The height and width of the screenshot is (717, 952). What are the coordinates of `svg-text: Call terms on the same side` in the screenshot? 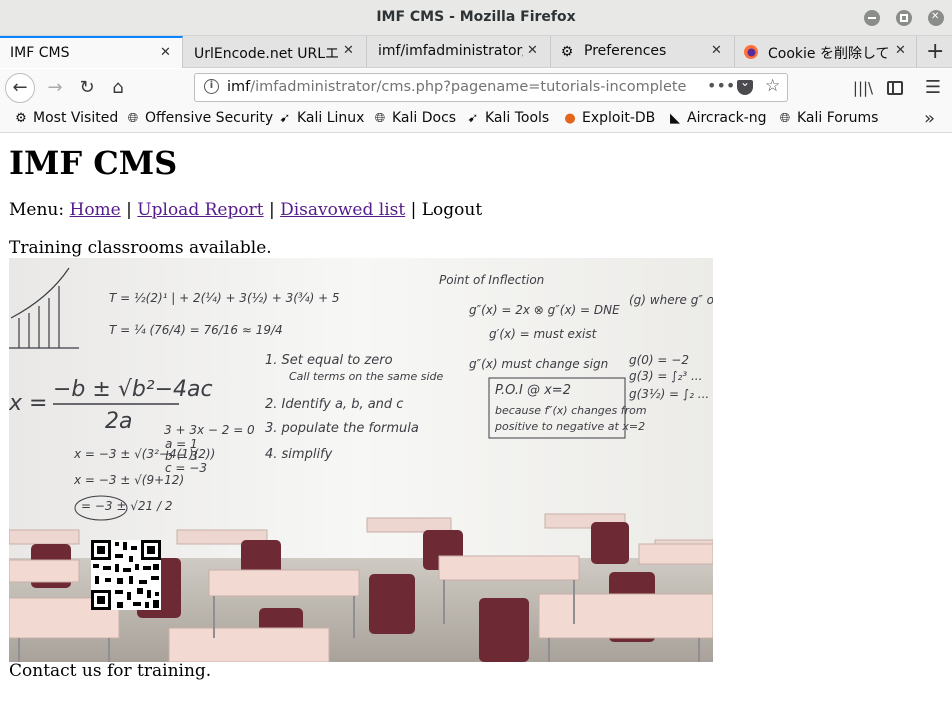 It's located at (366, 376).